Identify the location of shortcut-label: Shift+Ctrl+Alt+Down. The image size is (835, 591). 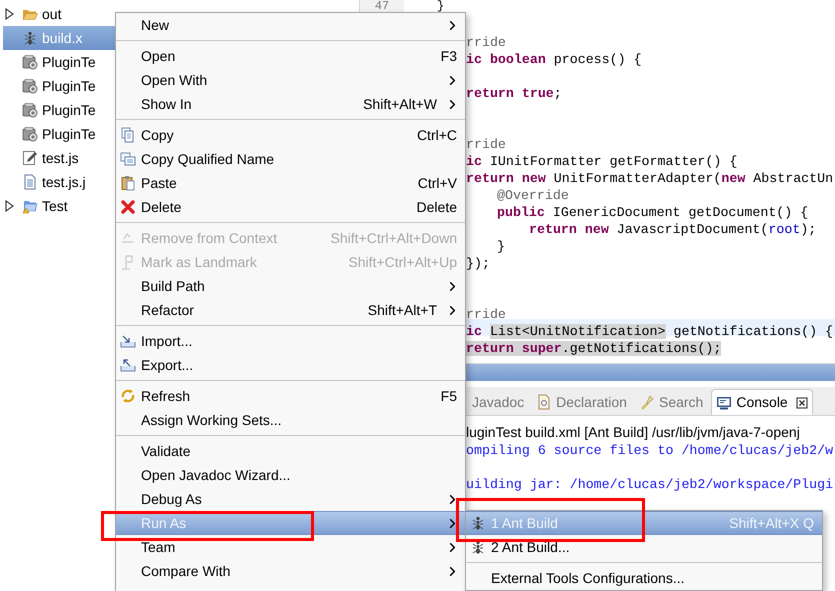
(393, 238).